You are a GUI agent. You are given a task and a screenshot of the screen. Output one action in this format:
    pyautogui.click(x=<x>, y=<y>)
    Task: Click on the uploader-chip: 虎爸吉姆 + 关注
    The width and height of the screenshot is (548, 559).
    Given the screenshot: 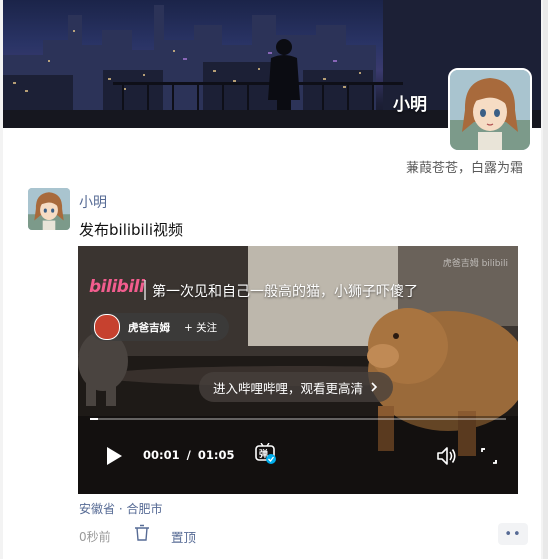 What is the action you would take?
    pyautogui.click(x=160, y=327)
    